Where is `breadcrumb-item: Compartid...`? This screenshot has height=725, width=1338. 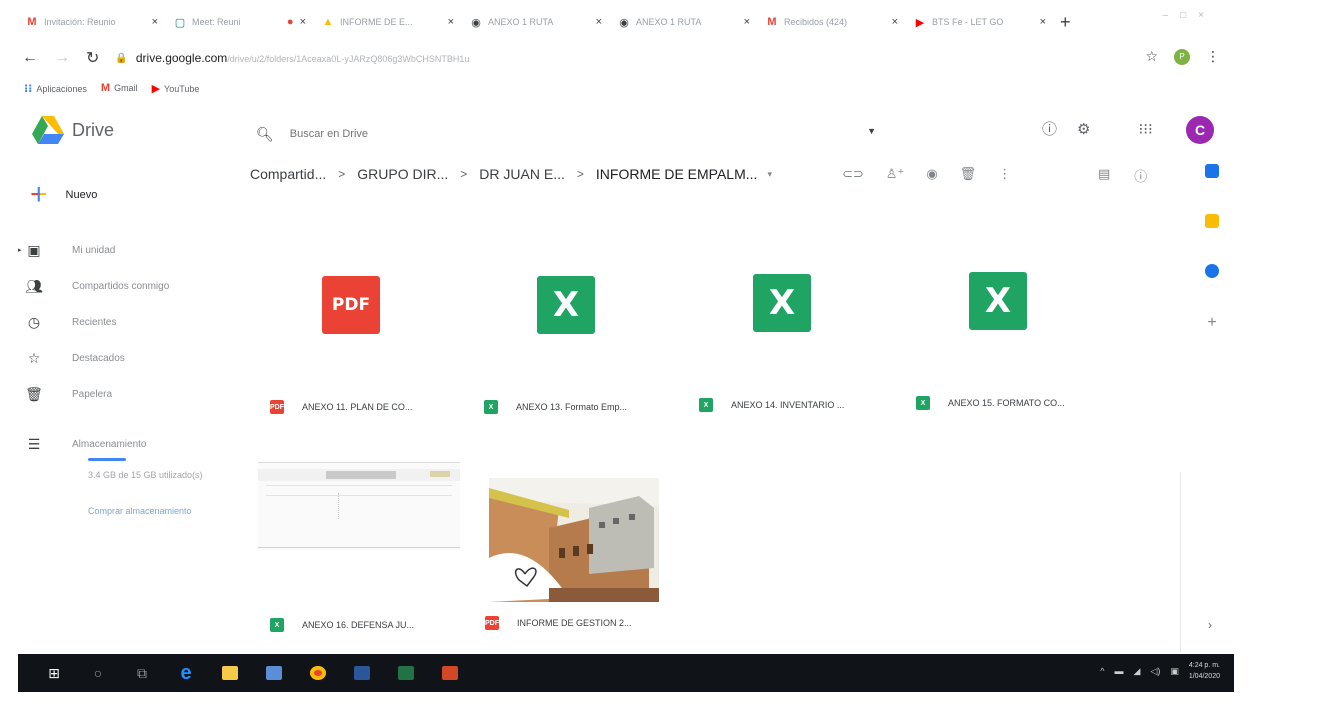 breadcrumb-item: Compartid... is located at coordinates (288, 174).